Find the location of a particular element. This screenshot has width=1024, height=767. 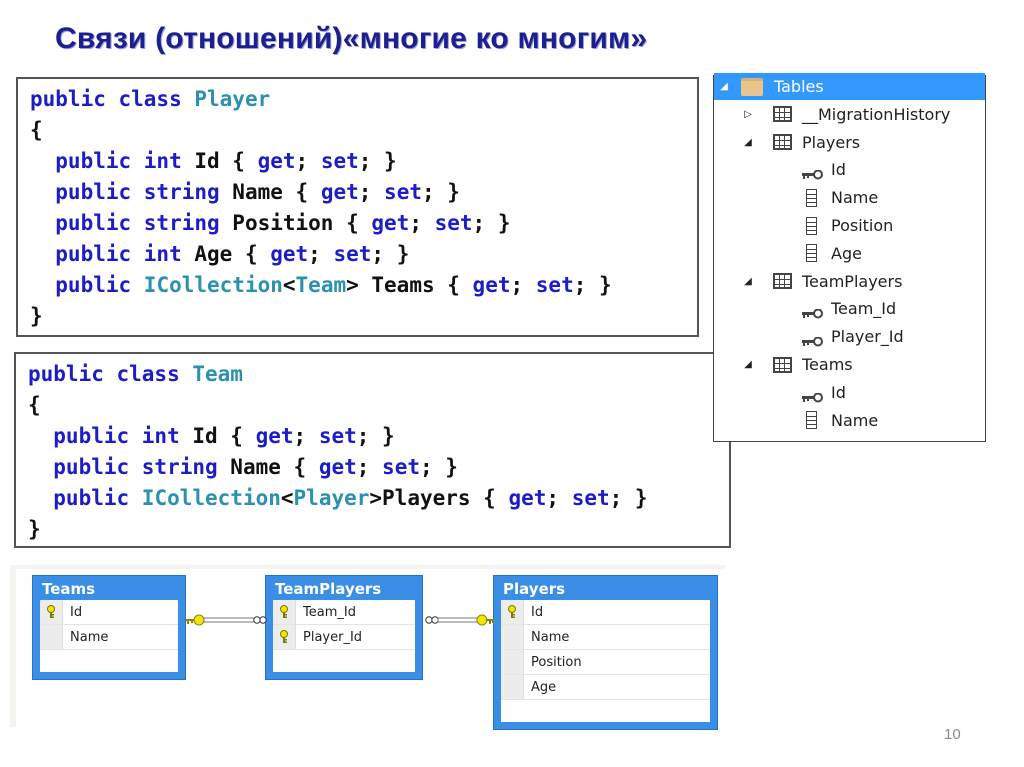

entity-column-row: Position is located at coordinates (605, 662).